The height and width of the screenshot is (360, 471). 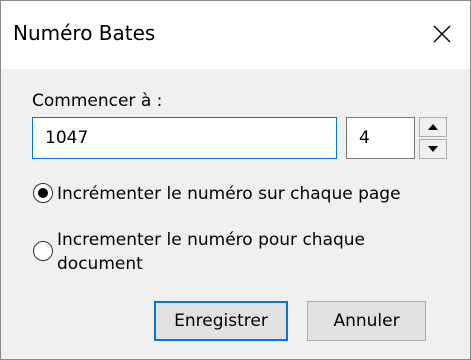 I want to click on radio-option-per-page: Incrémenter le numéro sur chaque page, so click(x=217, y=194).